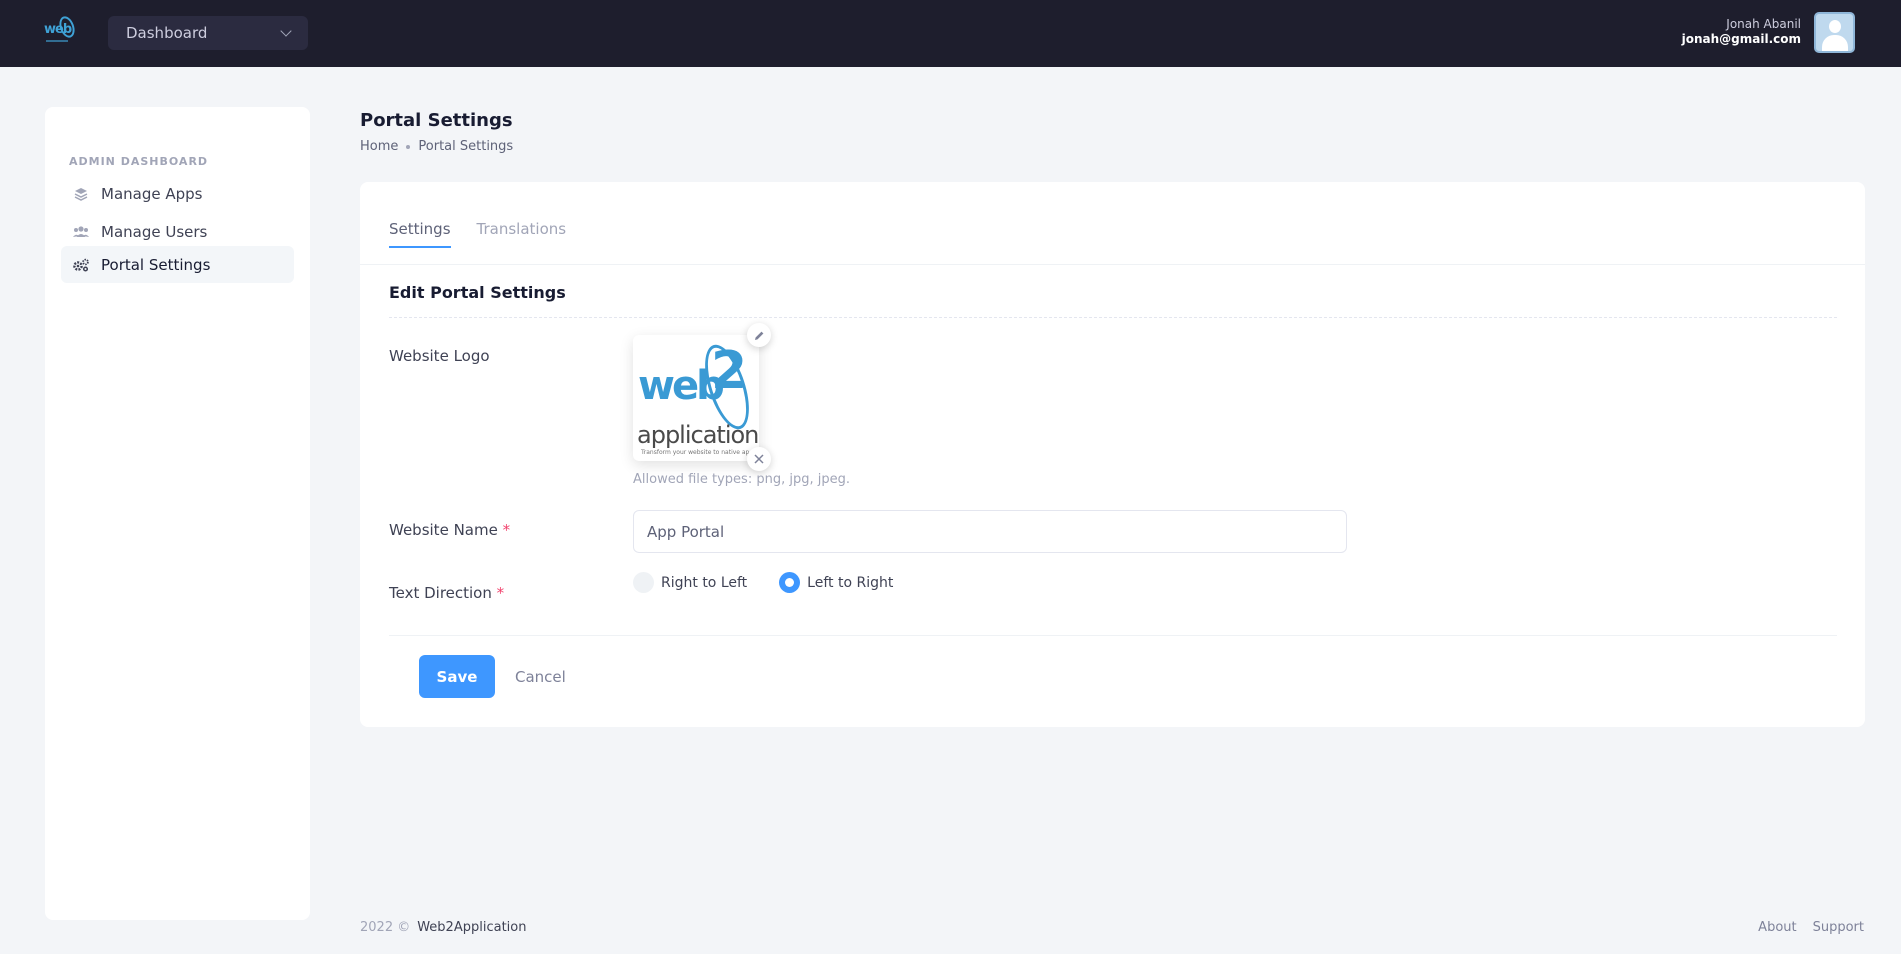 Image resolution: width=1901 pixels, height=954 pixels. I want to click on tab-bar: Settings Translations, so click(477, 234).